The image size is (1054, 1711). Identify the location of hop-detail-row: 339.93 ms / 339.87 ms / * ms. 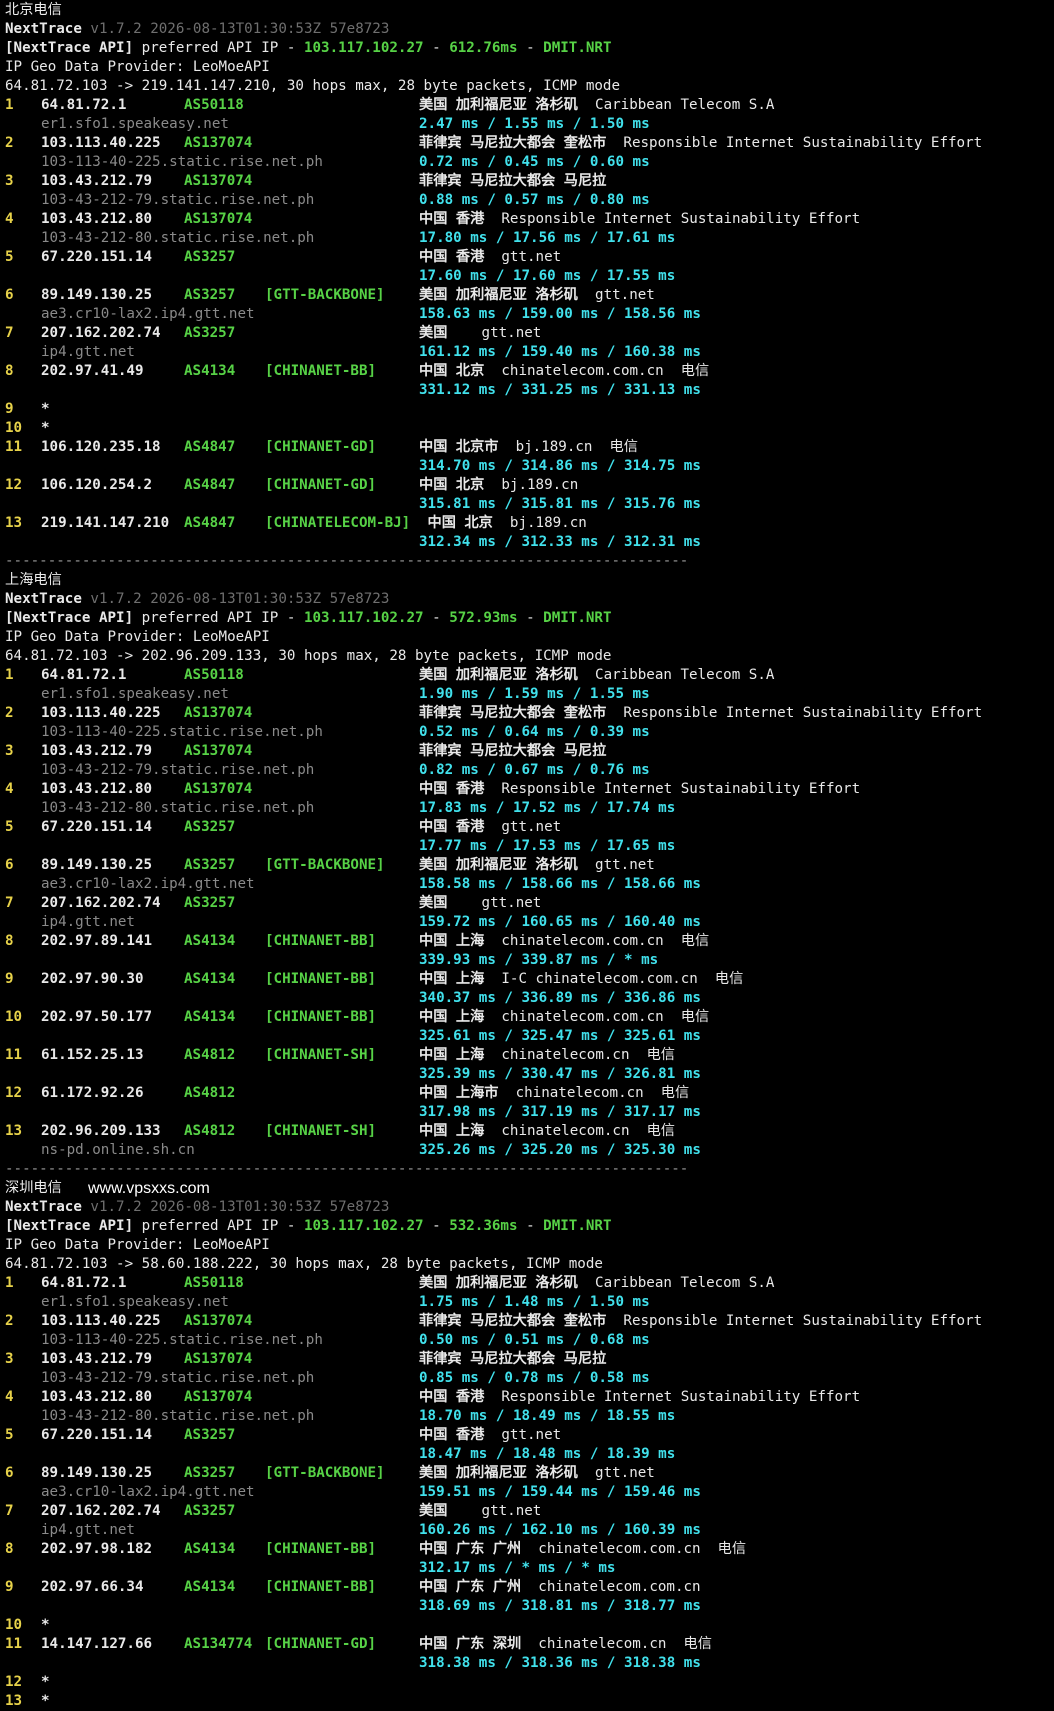
(529, 960).